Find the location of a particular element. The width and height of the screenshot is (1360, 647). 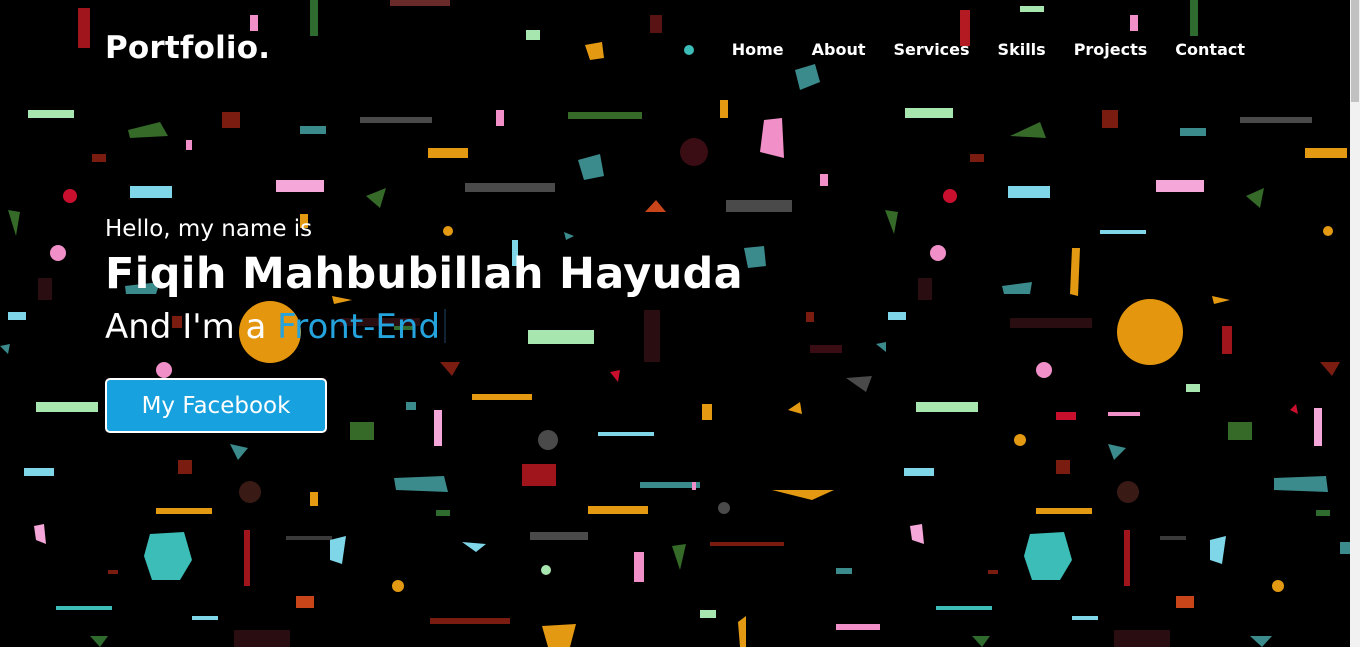

greeting-text: Hello, my name is is located at coordinates (209, 229).